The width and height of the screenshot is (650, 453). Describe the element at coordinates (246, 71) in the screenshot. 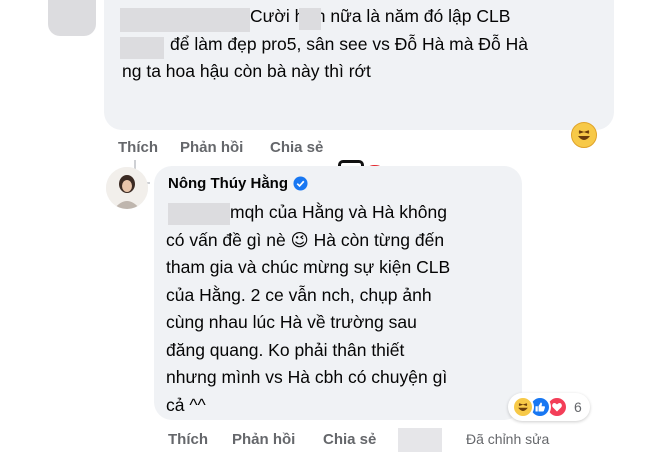

I see `comment-line-3: ng ta hoa hậu còn bà này thì rớt` at that location.